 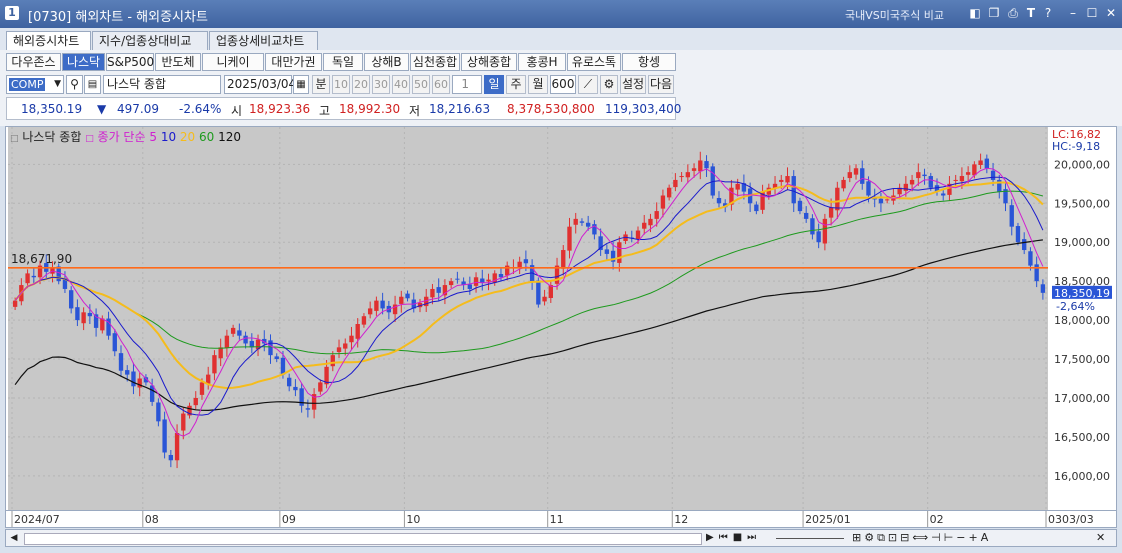 What do you see at coordinates (152, 519) in the screenshot?
I see `x-tick-label: 08` at bounding box center [152, 519].